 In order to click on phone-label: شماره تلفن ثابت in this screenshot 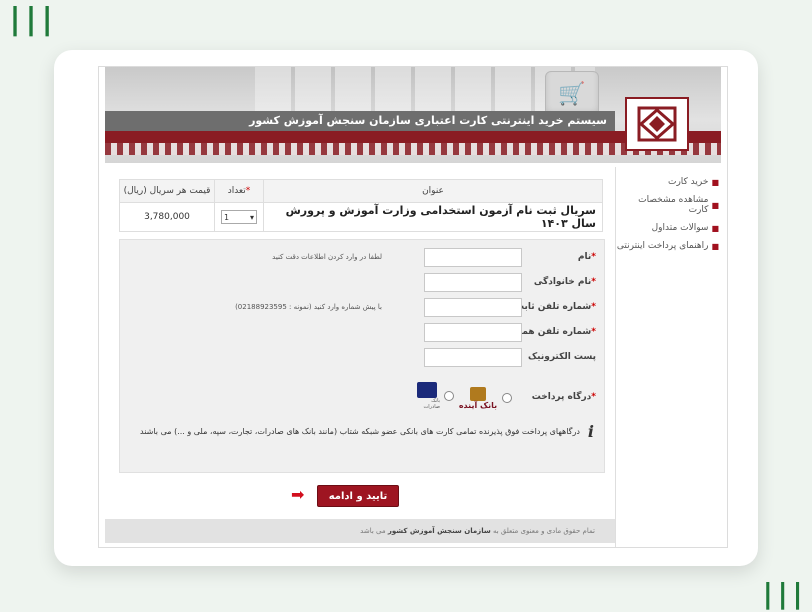, I will do `click(553, 307)`.